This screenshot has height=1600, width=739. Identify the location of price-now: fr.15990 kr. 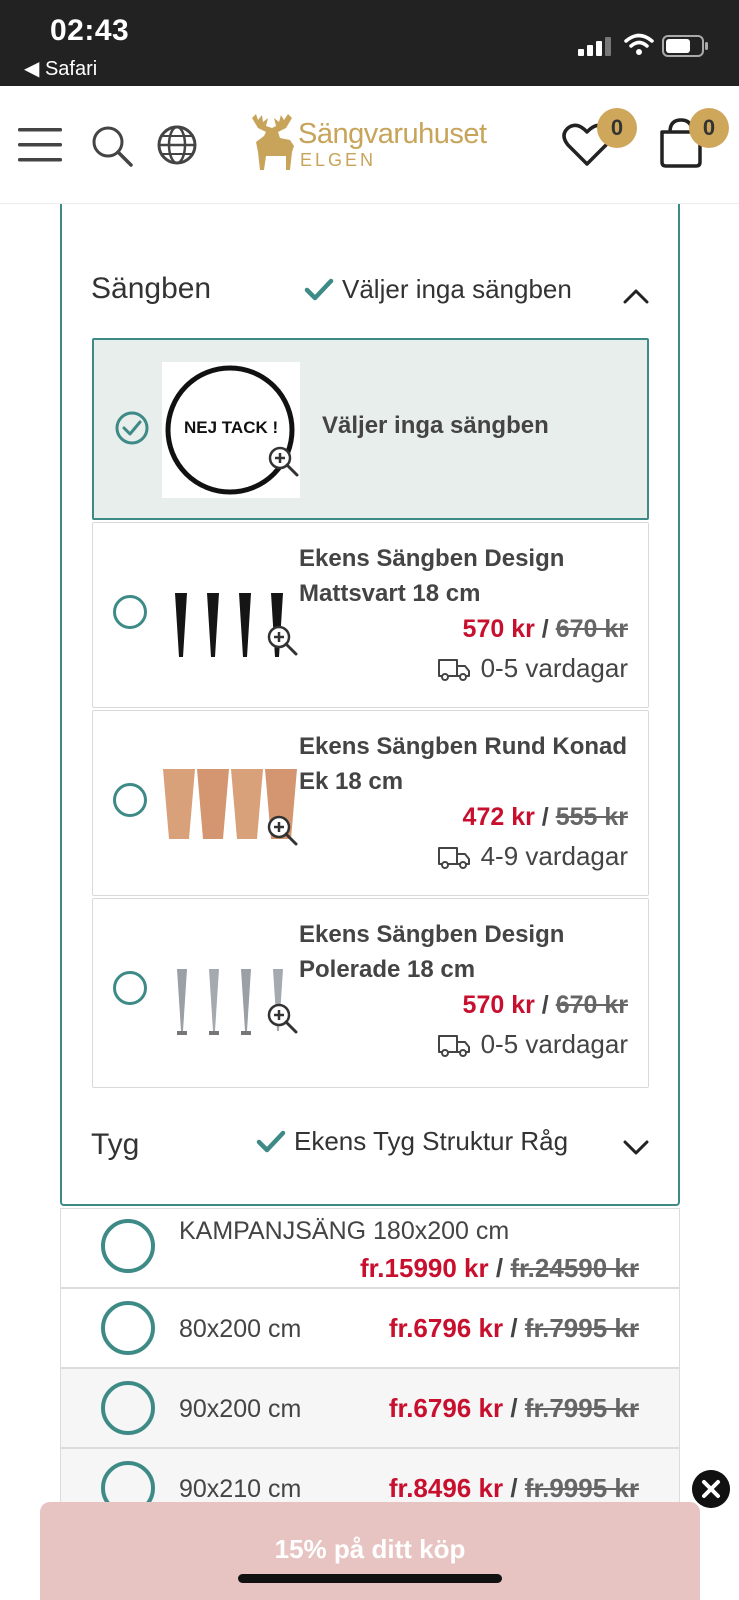
(424, 1268).